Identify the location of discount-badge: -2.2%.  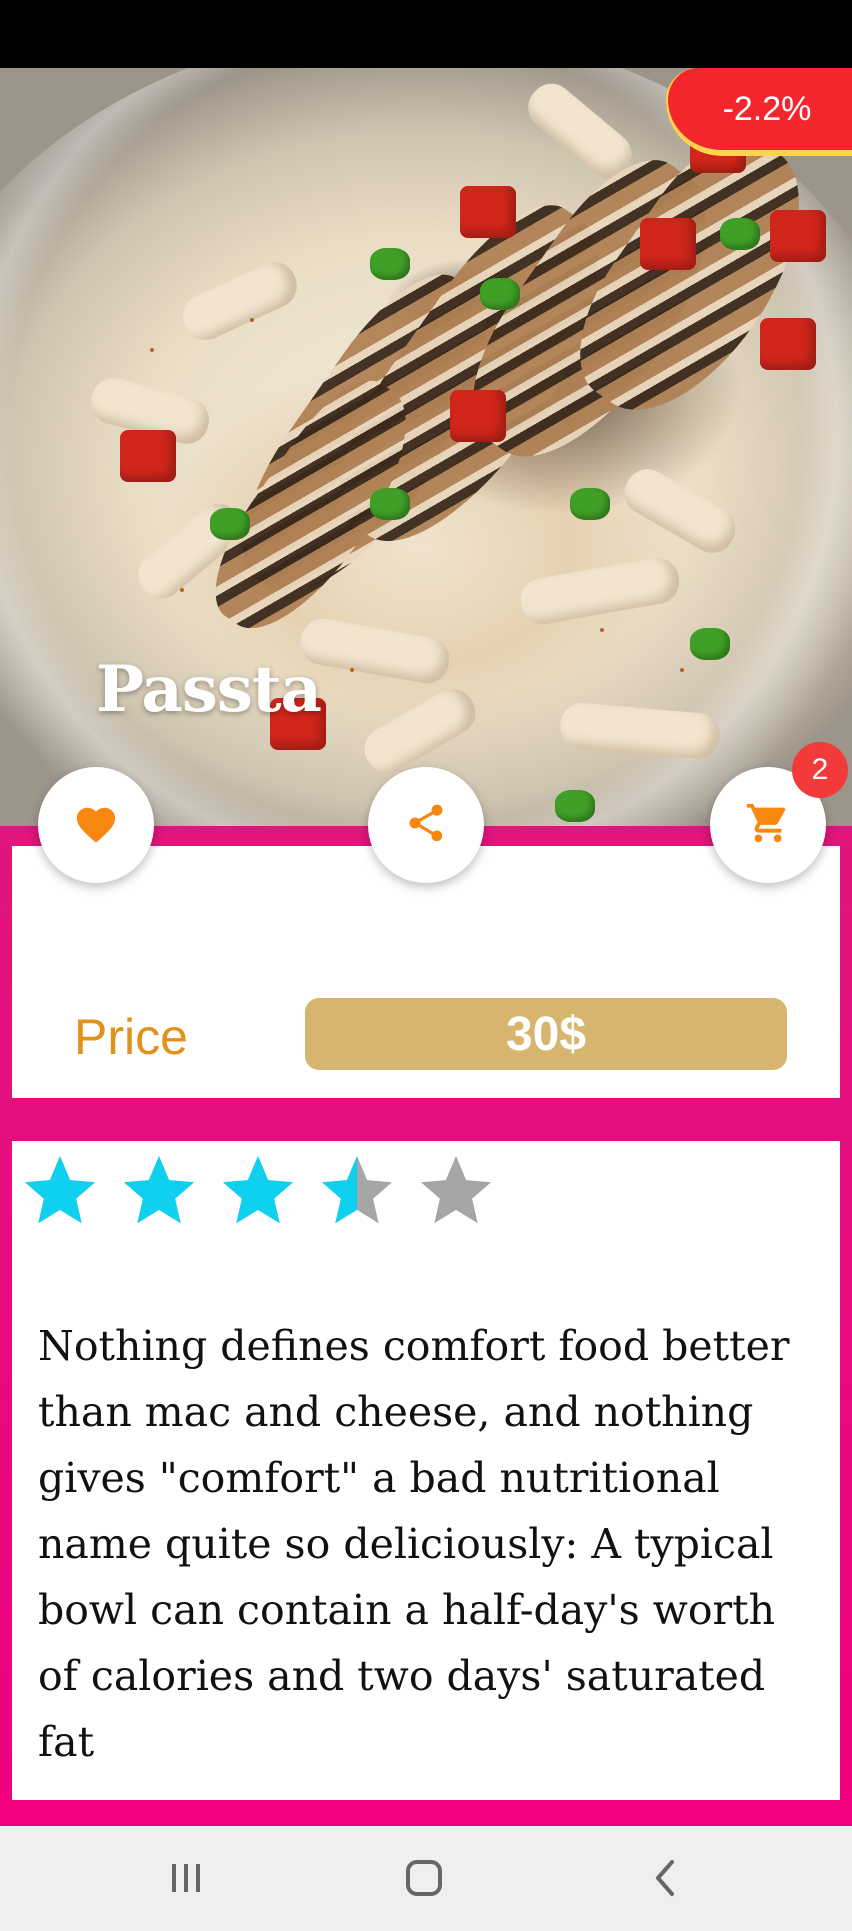
(759, 112).